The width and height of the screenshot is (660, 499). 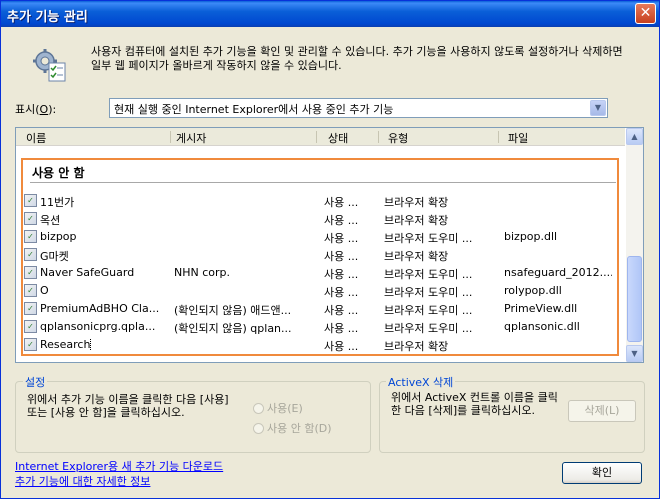 What do you see at coordinates (44, 109) in the screenshot?
I see `show-accel-key: O` at bounding box center [44, 109].